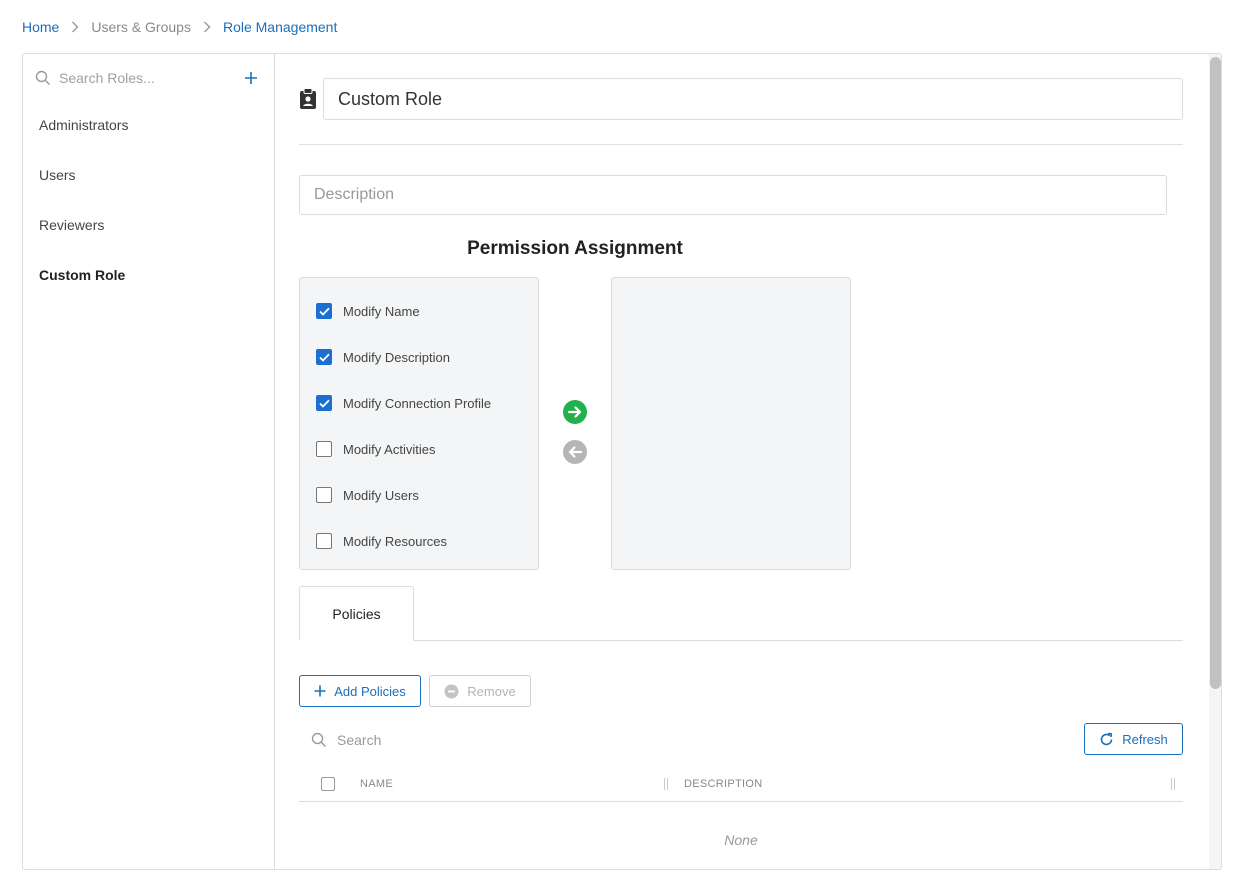 Image resolution: width=1246 pixels, height=885 pixels. I want to click on role-search, so click(149, 78).